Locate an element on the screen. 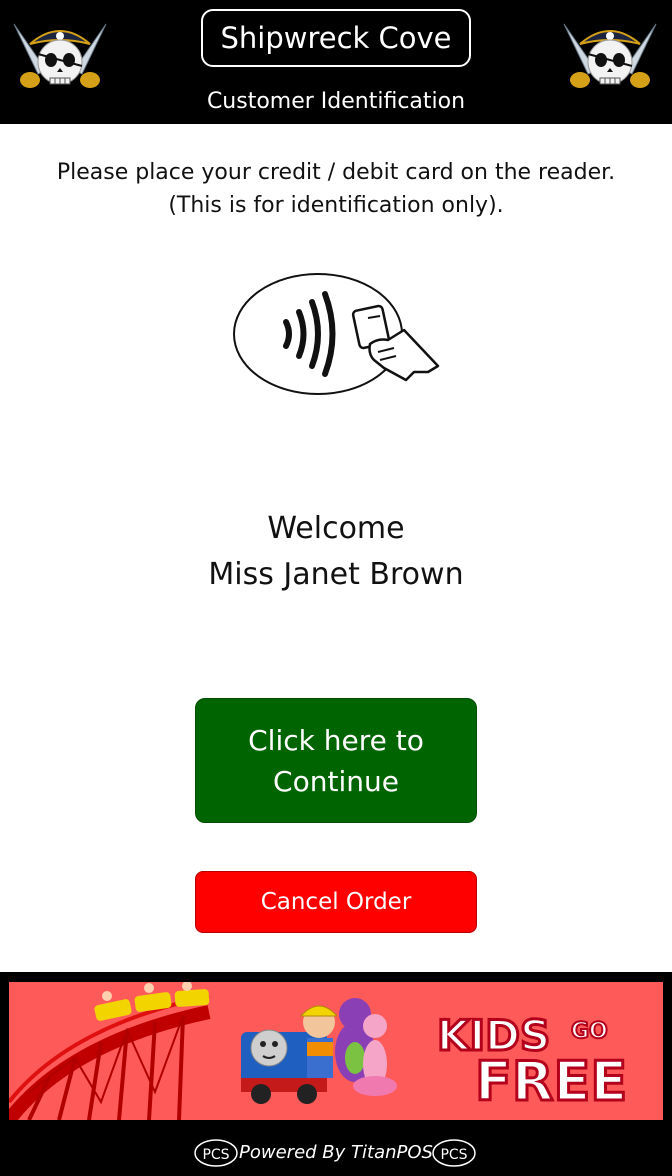 The width and height of the screenshot is (672, 1176). kids-go-free-text: KIDS GO FREE is located at coordinates (532, 1062).